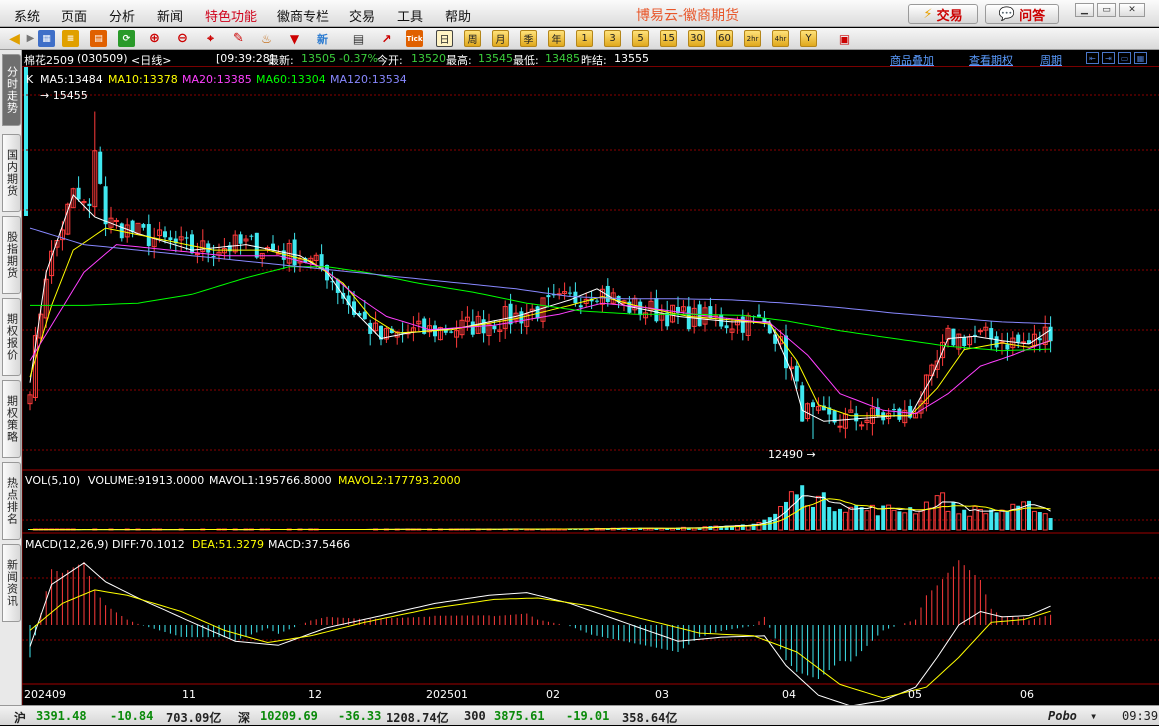 Image resolution: width=1159 pixels, height=726 pixels. Describe the element at coordinates (458, 15) in the screenshot. I see `menu-help: 帮助` at that location.